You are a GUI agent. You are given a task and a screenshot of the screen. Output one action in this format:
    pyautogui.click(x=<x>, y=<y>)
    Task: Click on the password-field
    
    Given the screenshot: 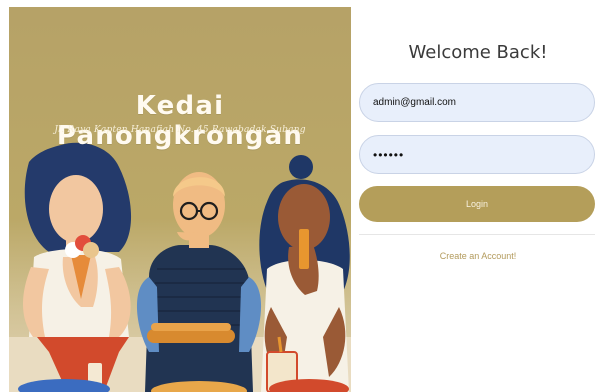 What is the action you would take?
    pyautogui.click(x=477, y=154)
    